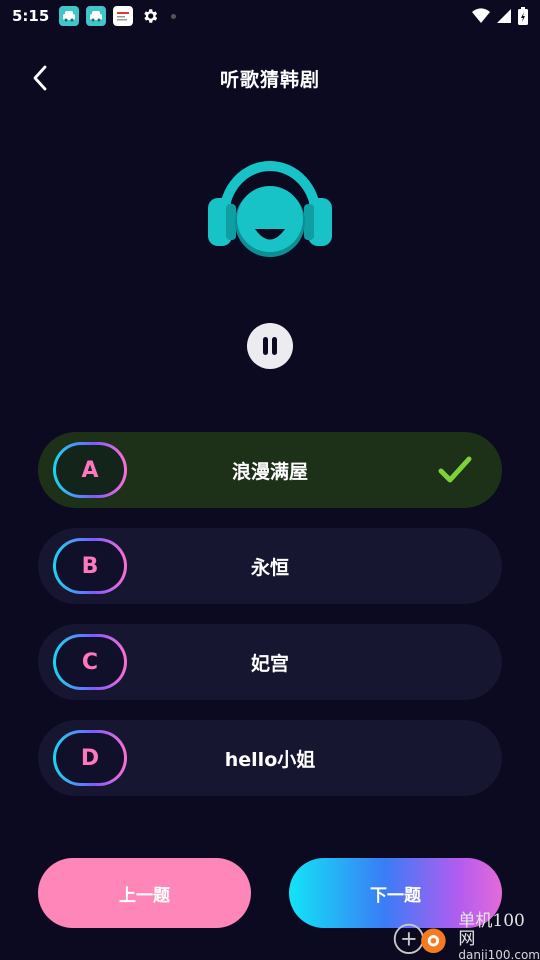 The image size is (540, 960). What do you see at coordinates (270, 758) in the screenshot?
I see `option-d: D hello小姐` at bounding box center [270, 758].